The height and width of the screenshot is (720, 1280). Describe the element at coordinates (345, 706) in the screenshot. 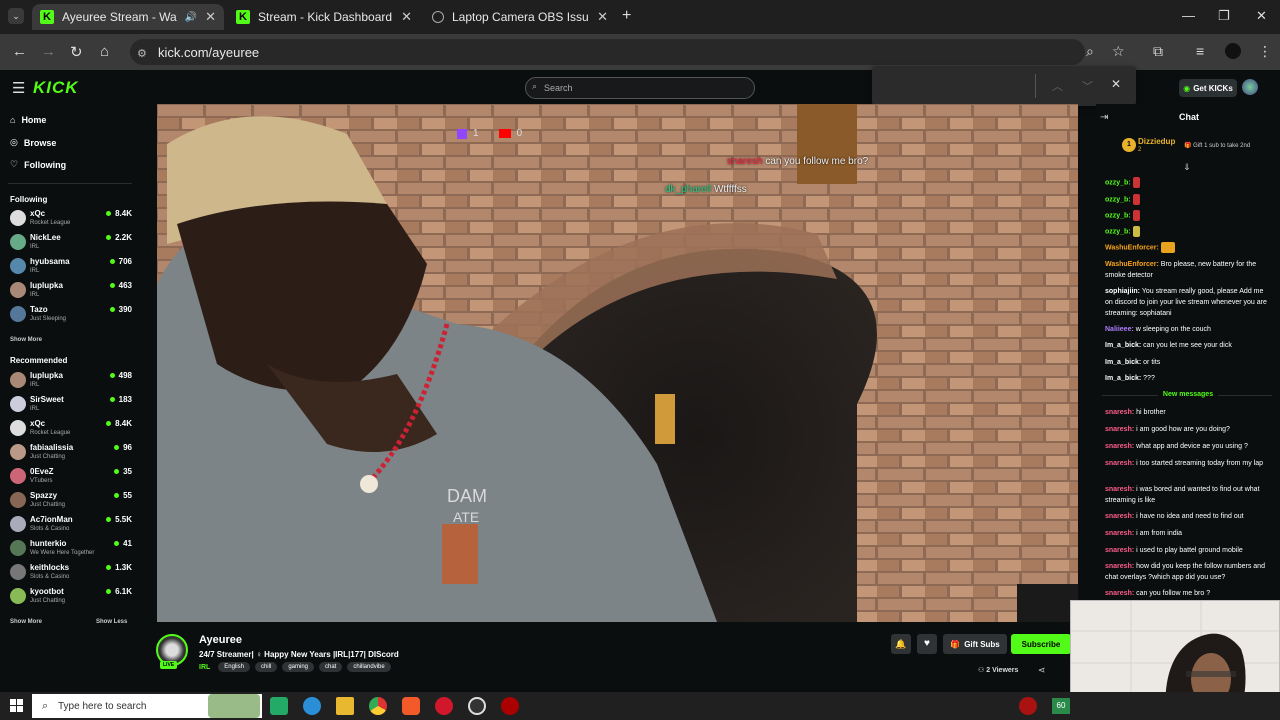

I see `file-explorer-icon` at that location.